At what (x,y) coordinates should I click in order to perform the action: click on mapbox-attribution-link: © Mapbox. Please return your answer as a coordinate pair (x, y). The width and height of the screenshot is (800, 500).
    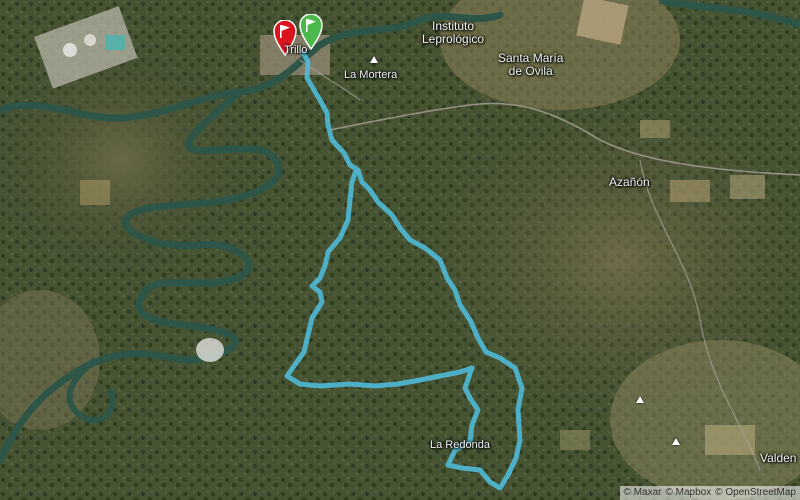
    Looking at the image, I should click on (689, 493).